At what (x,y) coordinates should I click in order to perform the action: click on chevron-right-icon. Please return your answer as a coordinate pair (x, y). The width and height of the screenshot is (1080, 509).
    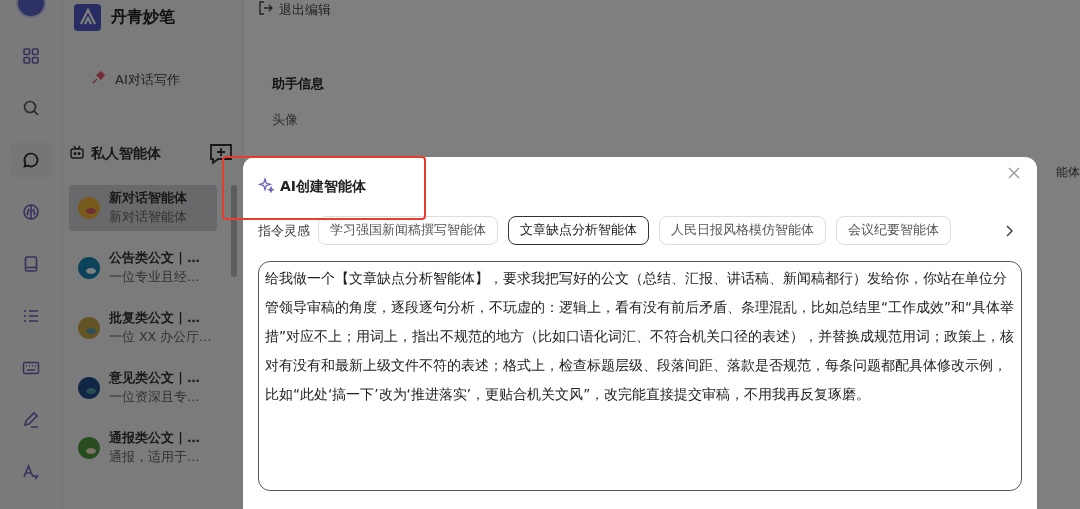
    Looking at the image, I should click on (1009, 230).